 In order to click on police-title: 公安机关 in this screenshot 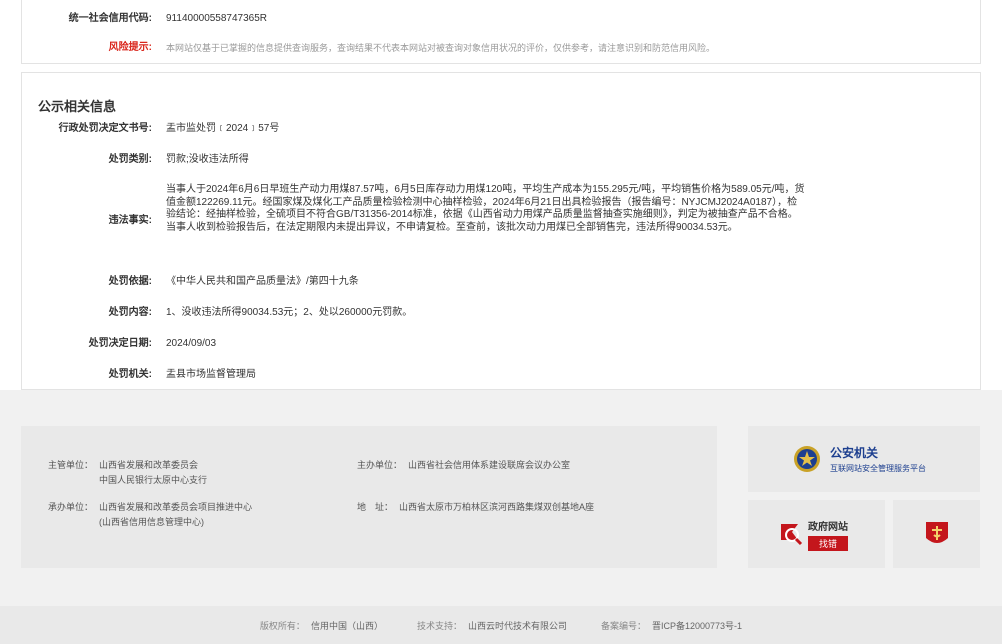, I will do `click(854, 453)`.